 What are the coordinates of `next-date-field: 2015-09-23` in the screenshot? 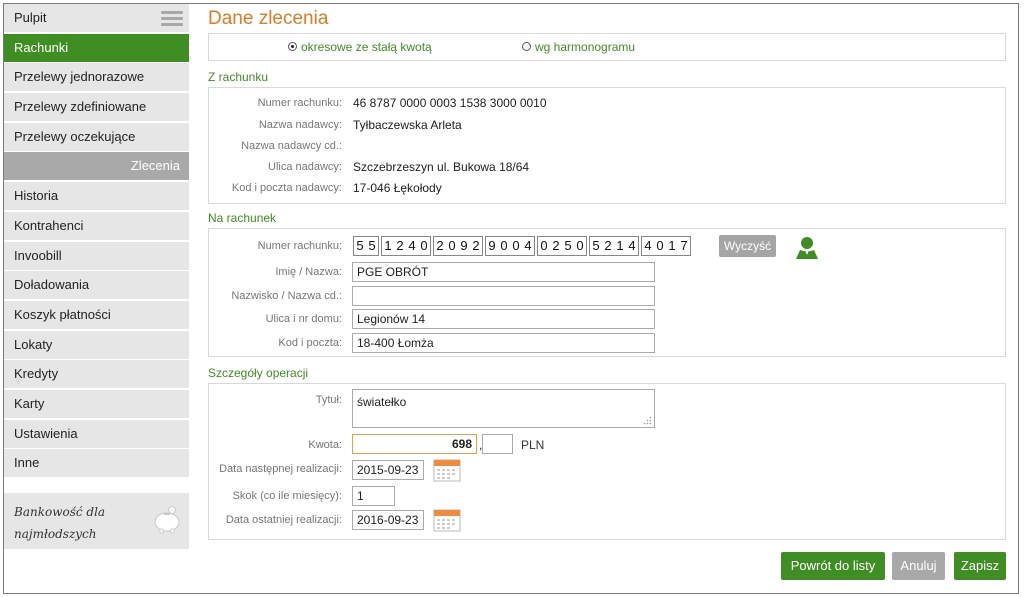 It's located at (388, 470).